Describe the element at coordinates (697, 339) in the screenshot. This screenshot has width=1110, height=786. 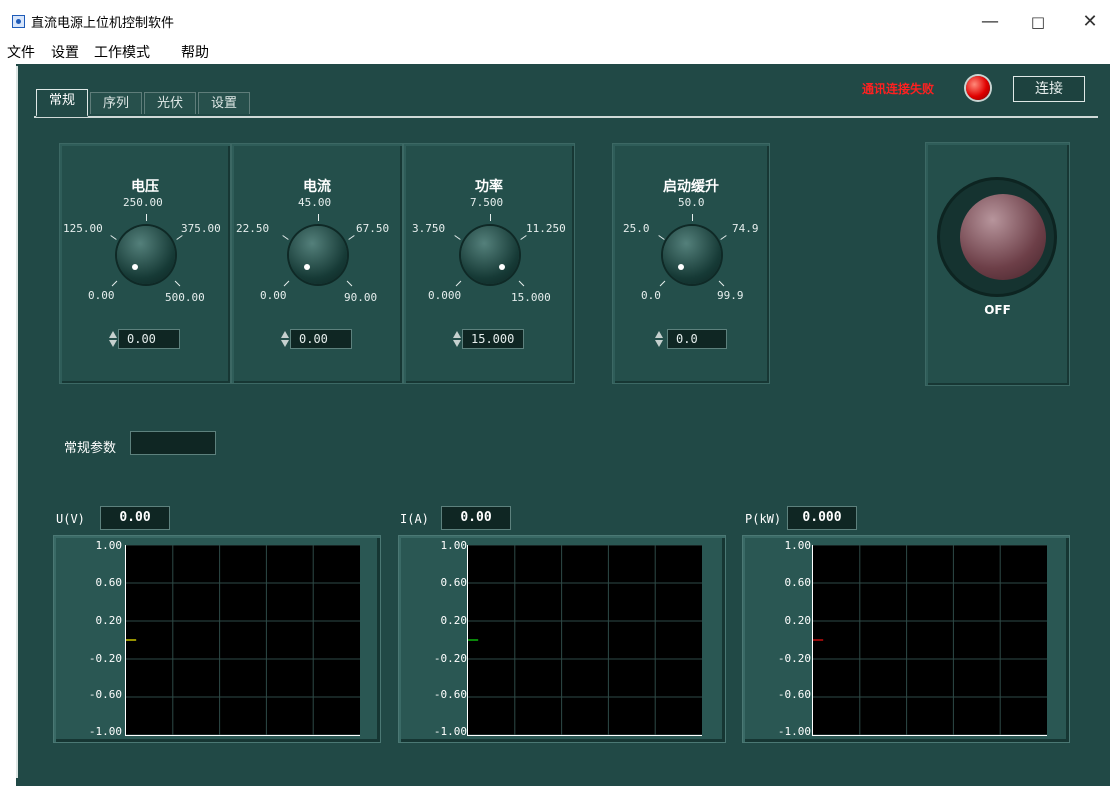
I see `soft-start-setpoint-input: 0.0` at that location.